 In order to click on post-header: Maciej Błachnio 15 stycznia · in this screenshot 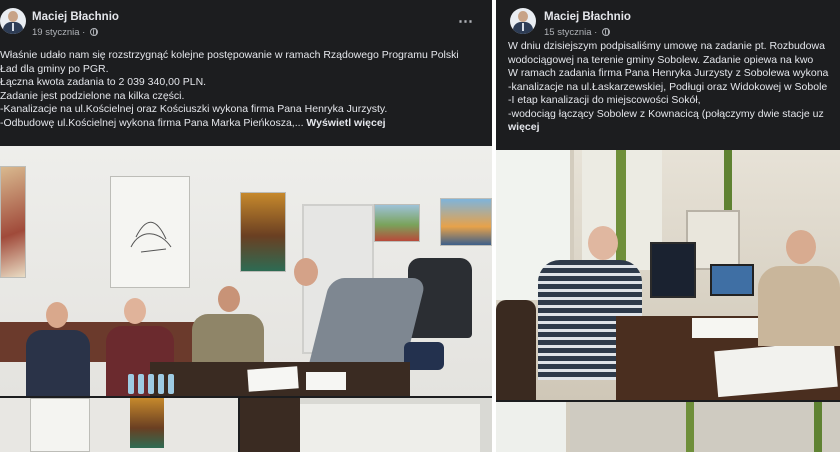, I will do `click(668, 20)`.